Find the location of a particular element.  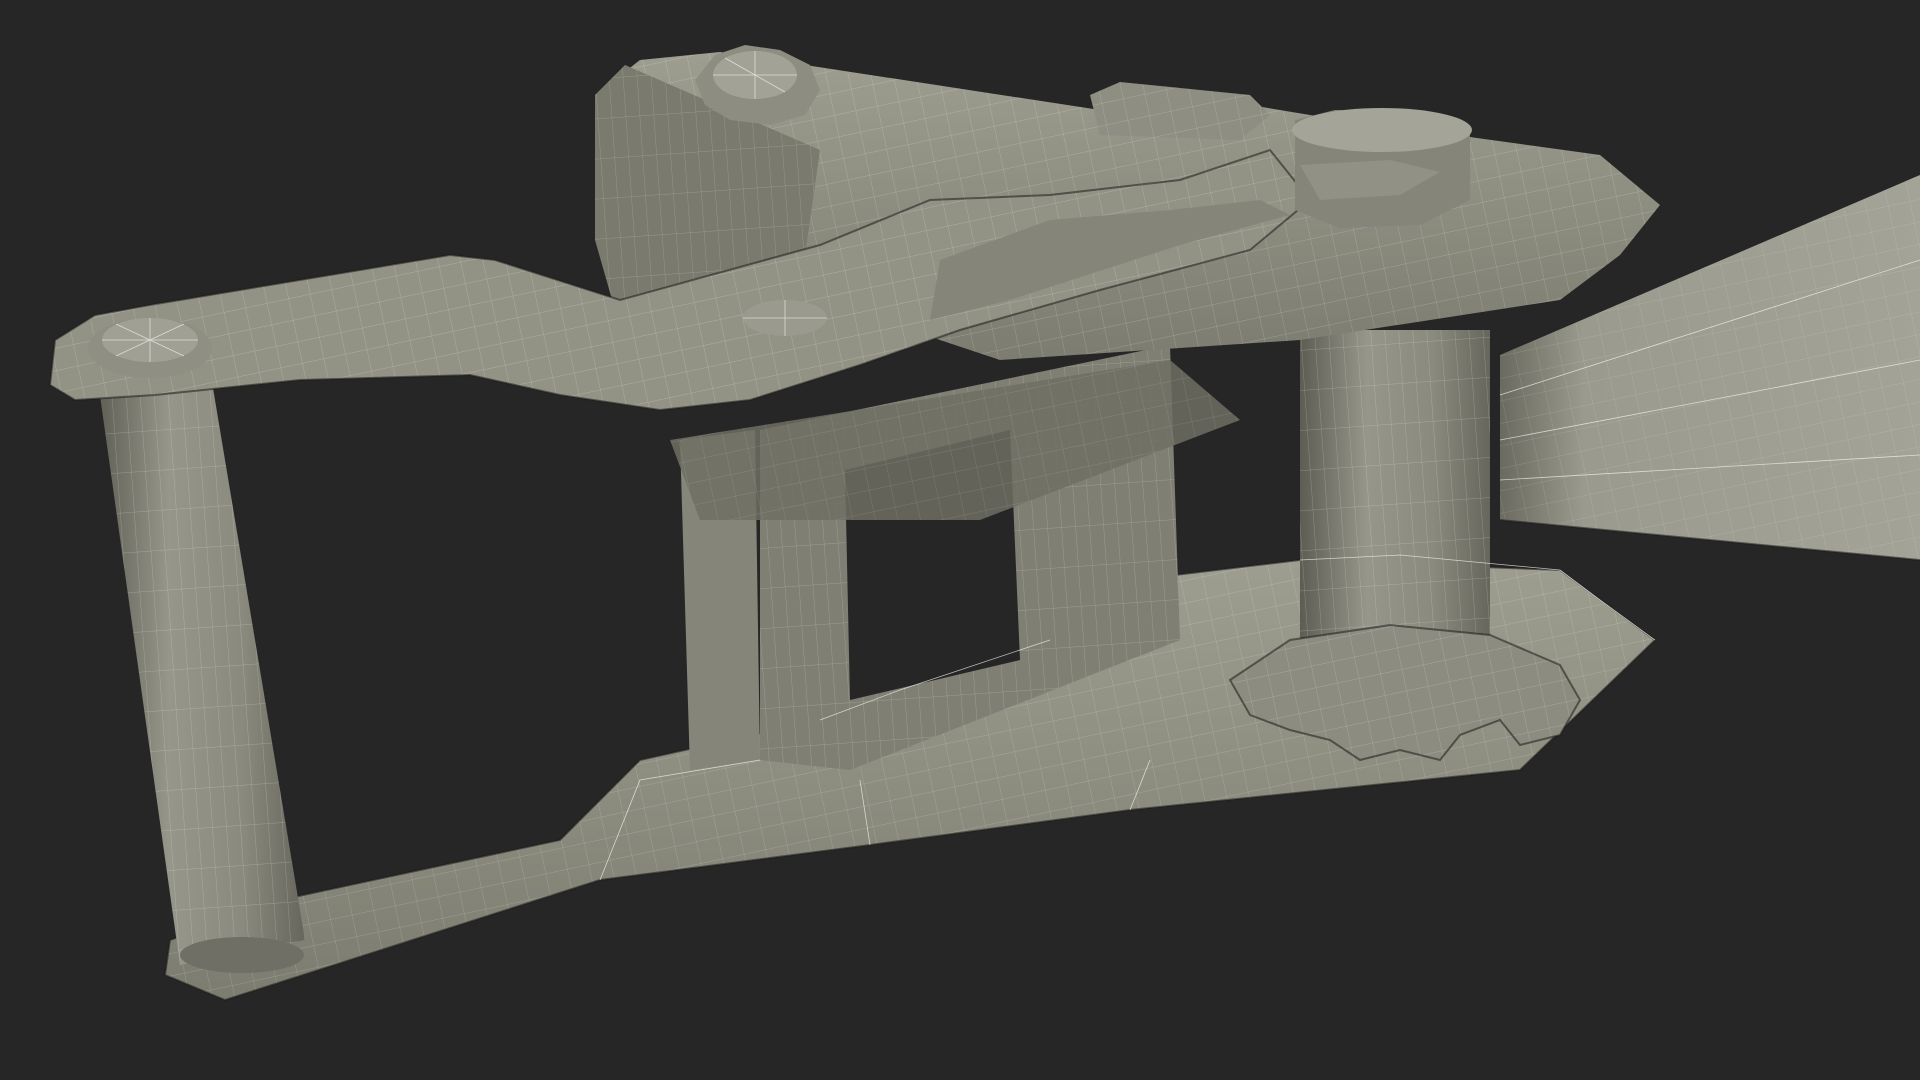

bolt-cap-mid is located at coordinates (785, 318).